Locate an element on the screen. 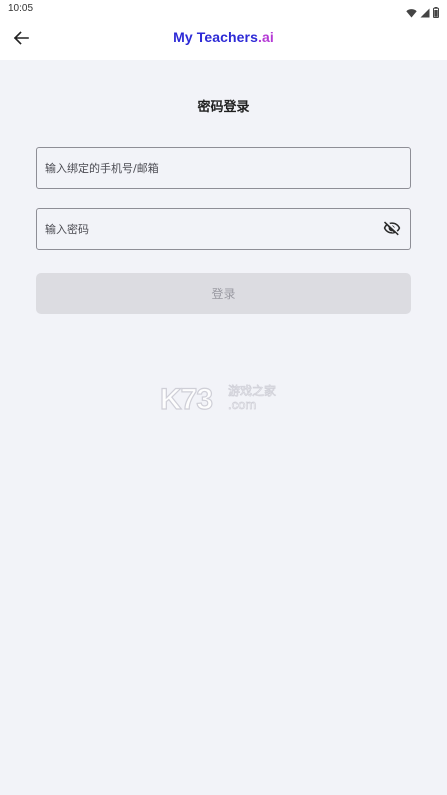 Image resolution: width=447 pixels, height=795 pixels. phone-email-input is located at coordinates (223, 168).